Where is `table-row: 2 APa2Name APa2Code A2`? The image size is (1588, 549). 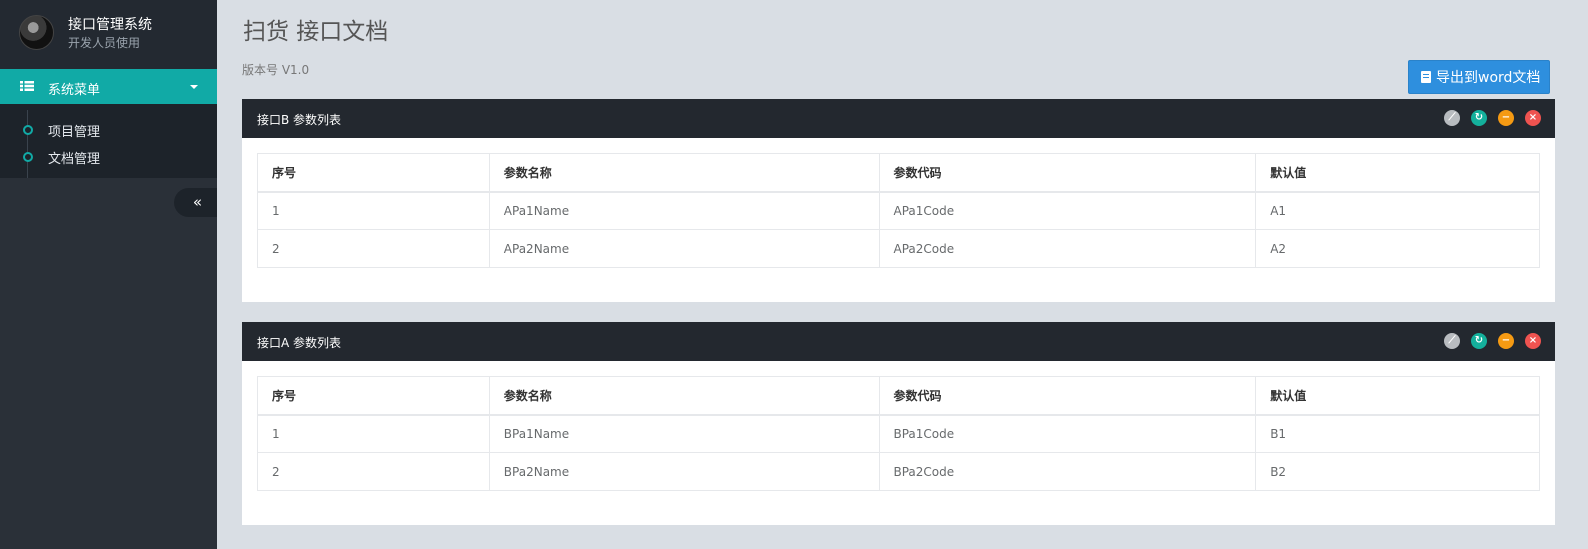 table-row: 2 APa2Name APa2Code A2 is located at coordinates (898, 248).